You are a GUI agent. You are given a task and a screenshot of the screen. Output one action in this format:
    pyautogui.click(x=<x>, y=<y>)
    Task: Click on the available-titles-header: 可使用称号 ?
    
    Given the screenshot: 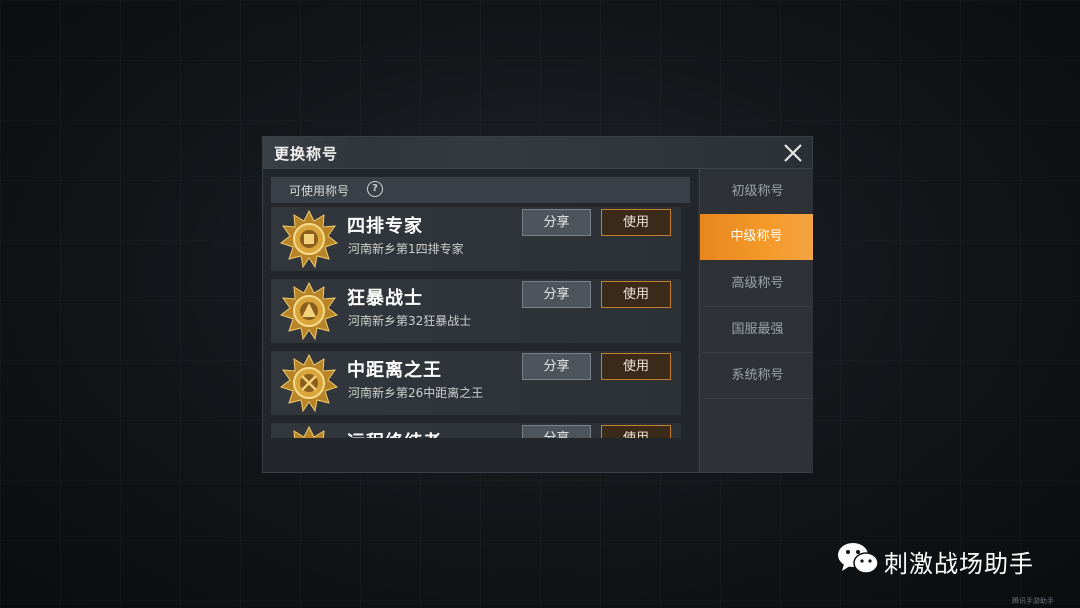 What is the action you would take?
    pyautogui.click(x=480, y=190)
    